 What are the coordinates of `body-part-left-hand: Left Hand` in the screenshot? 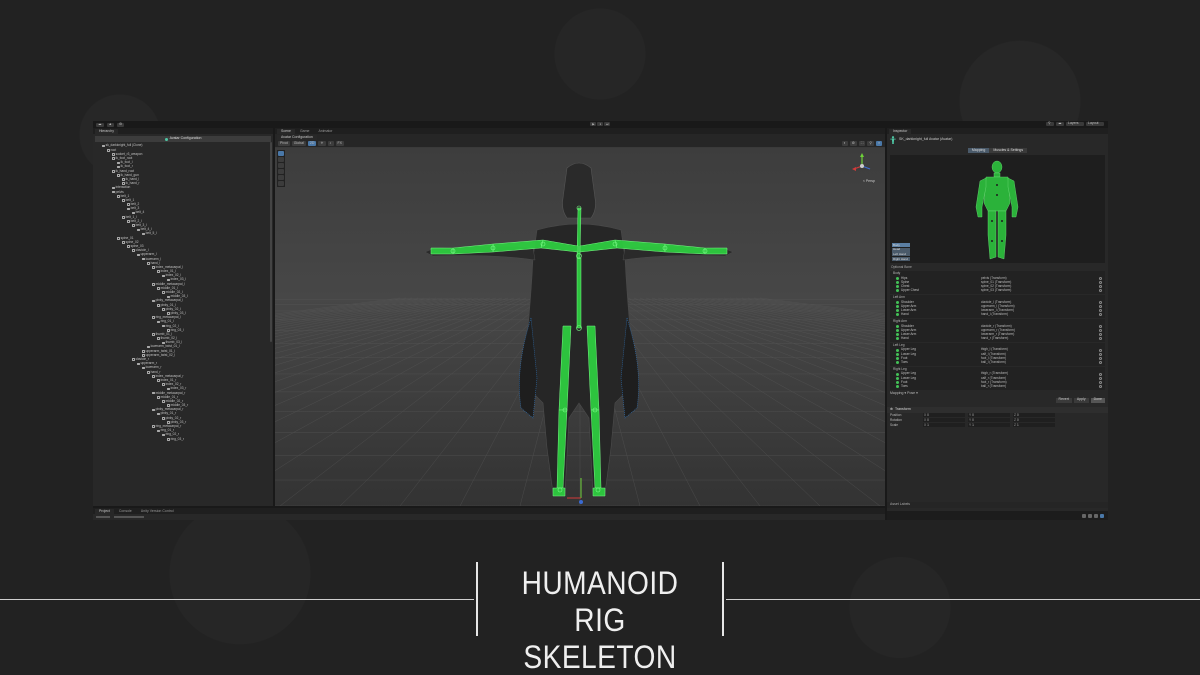 It's located at (901, 254).